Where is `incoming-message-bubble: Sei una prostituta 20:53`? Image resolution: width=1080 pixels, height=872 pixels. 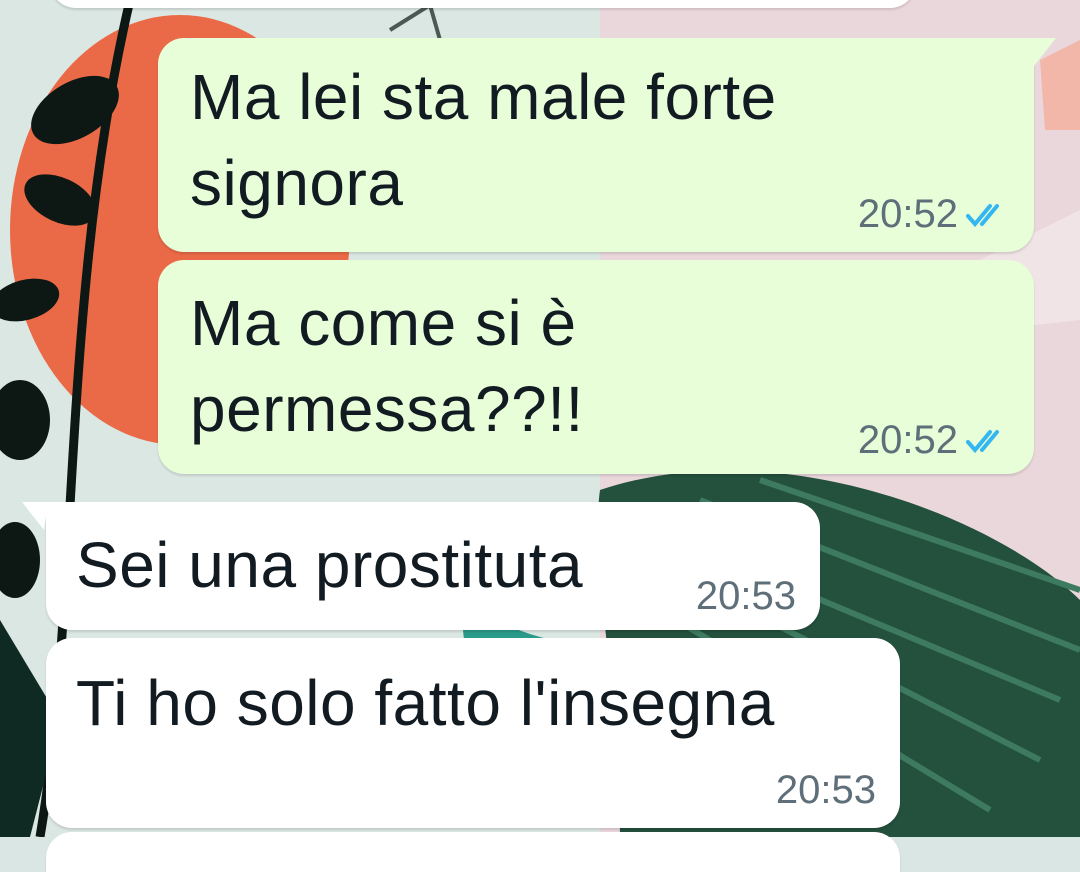 incoming-message-bubble: Sei una prostituta 20:53 is located at coordinates (433, 566).